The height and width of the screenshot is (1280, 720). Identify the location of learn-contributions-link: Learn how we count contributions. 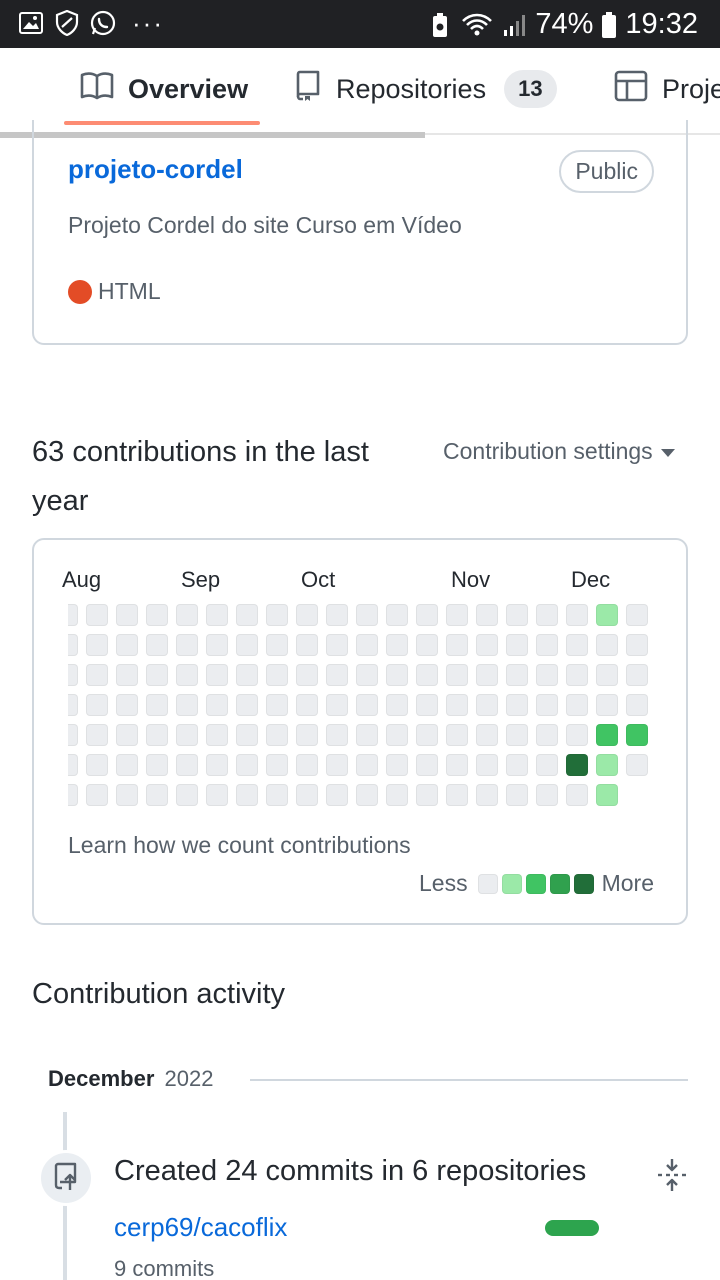
(239, 845).